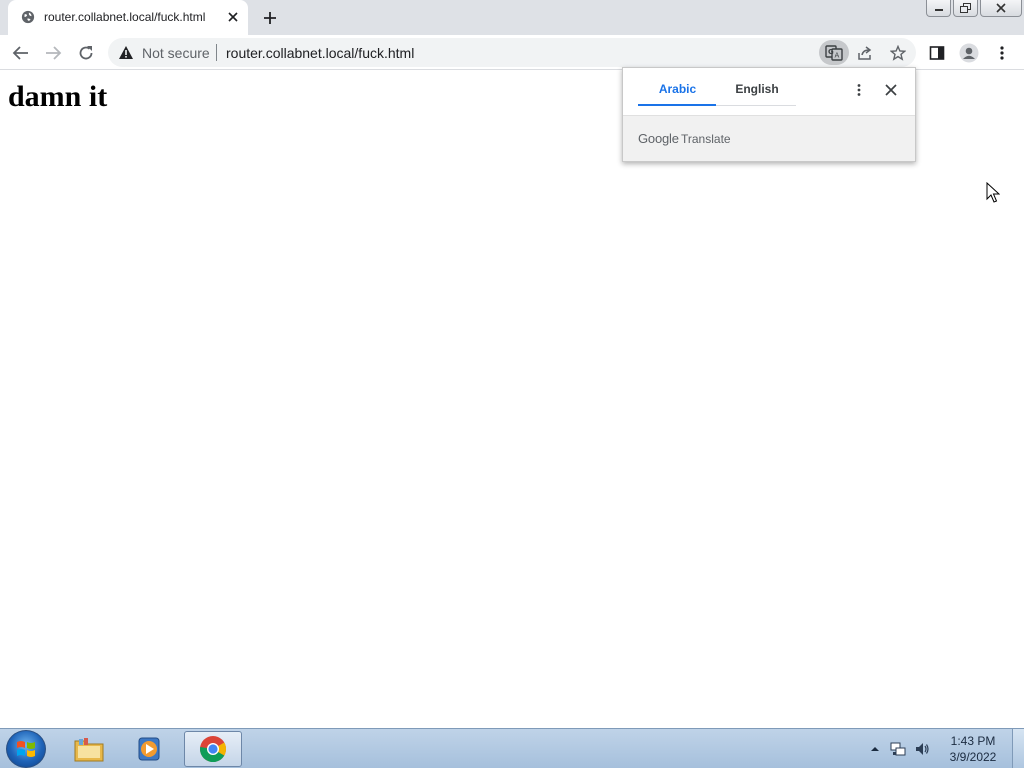  I want to click on close-window-button, so click(1001, 8).